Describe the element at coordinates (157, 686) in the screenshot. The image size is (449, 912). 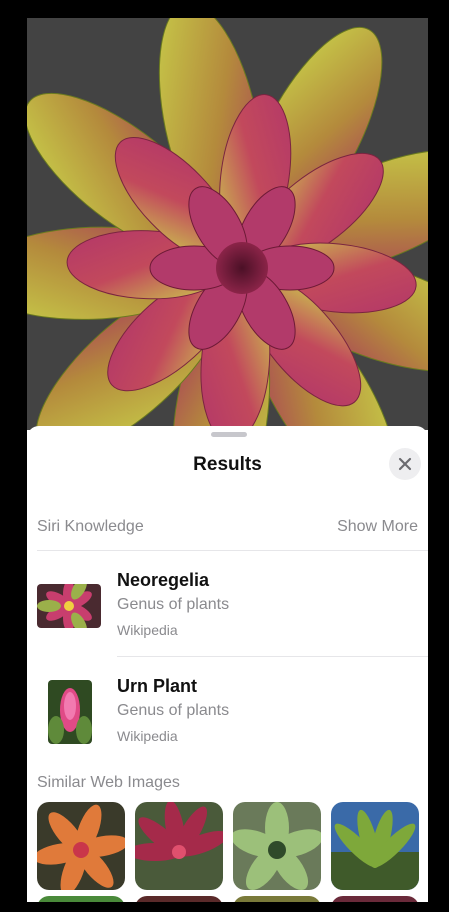
I see `result-name: Urn Plant` at that location.